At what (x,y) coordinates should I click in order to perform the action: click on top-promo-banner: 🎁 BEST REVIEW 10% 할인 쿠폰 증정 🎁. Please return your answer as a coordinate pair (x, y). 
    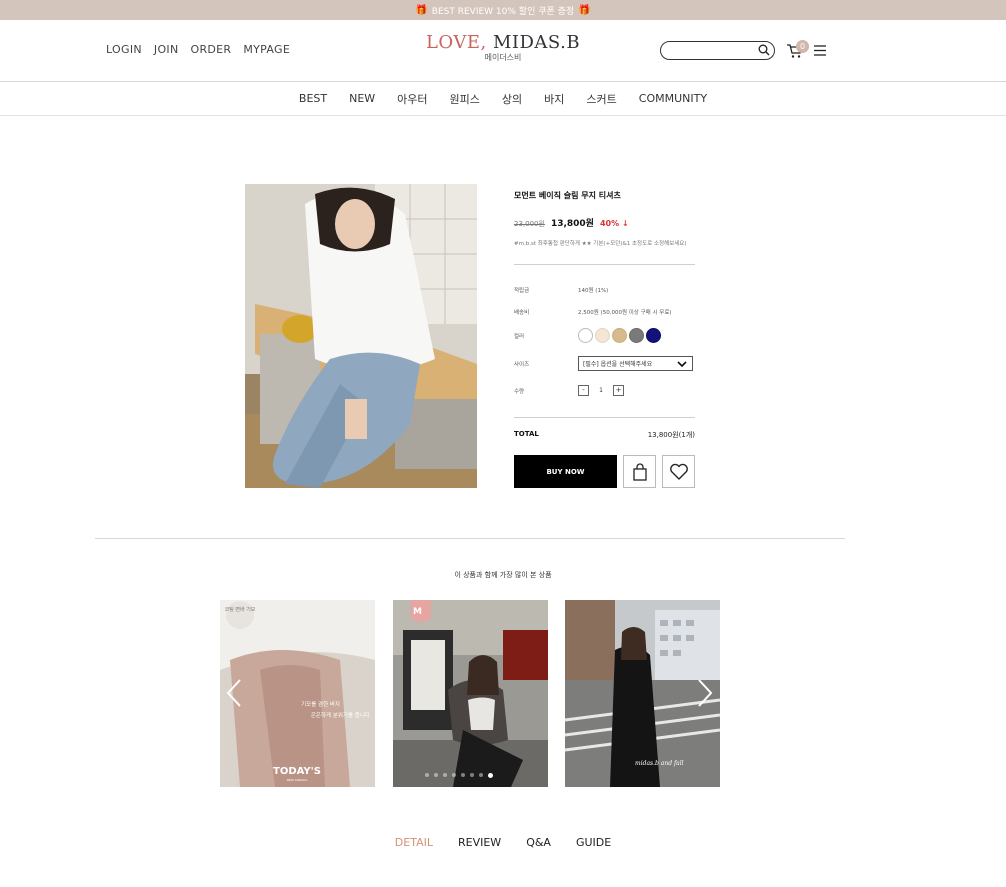
    Looking at the image, I should click on (503, 10).